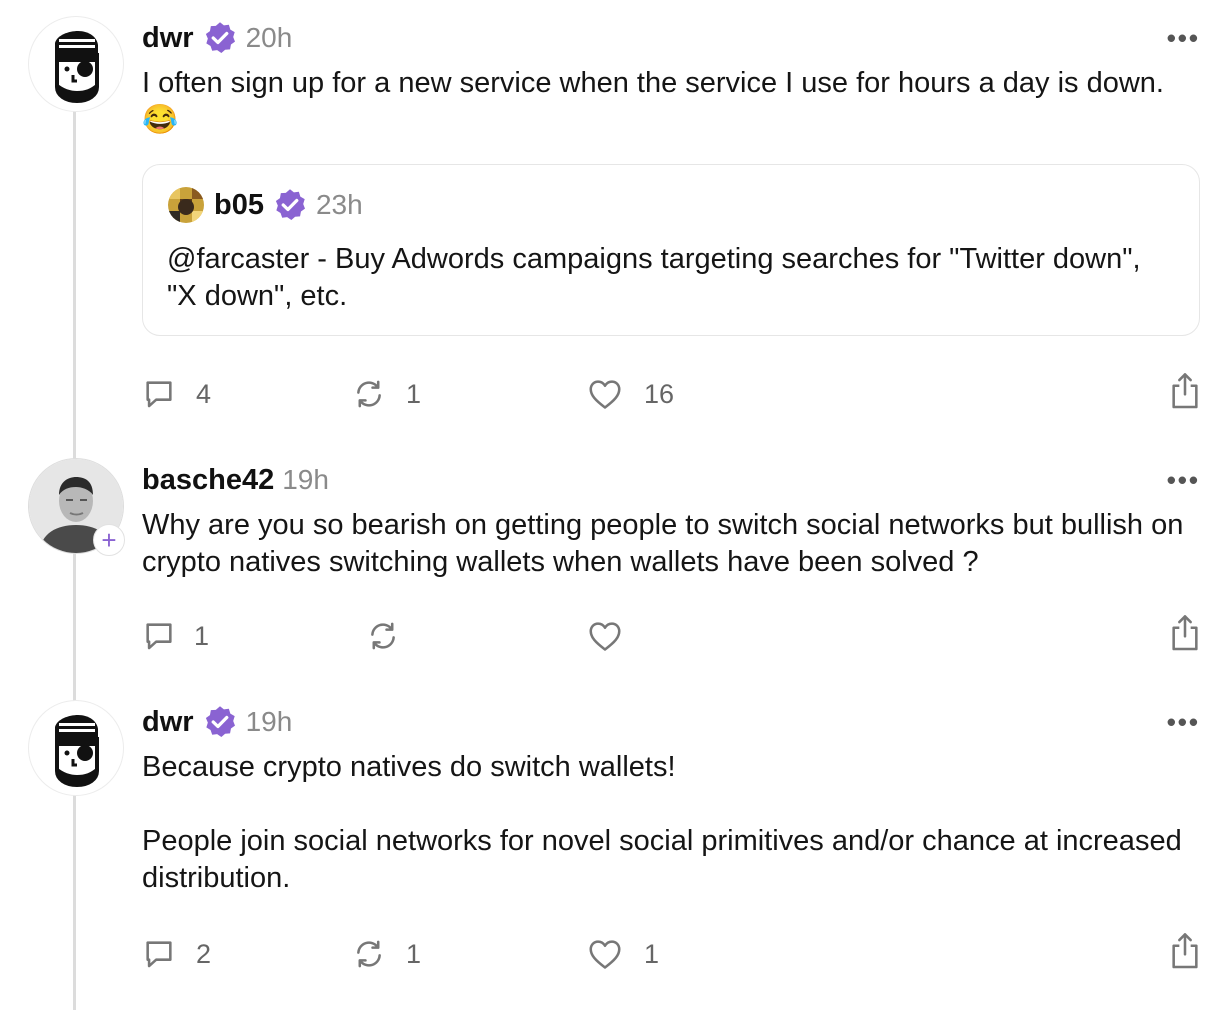 The image size is (1230, 1010). What do you see at coordinates (109, 540) in the screenshot?
I see `follow-button: +` at bounding box center [109, 540].